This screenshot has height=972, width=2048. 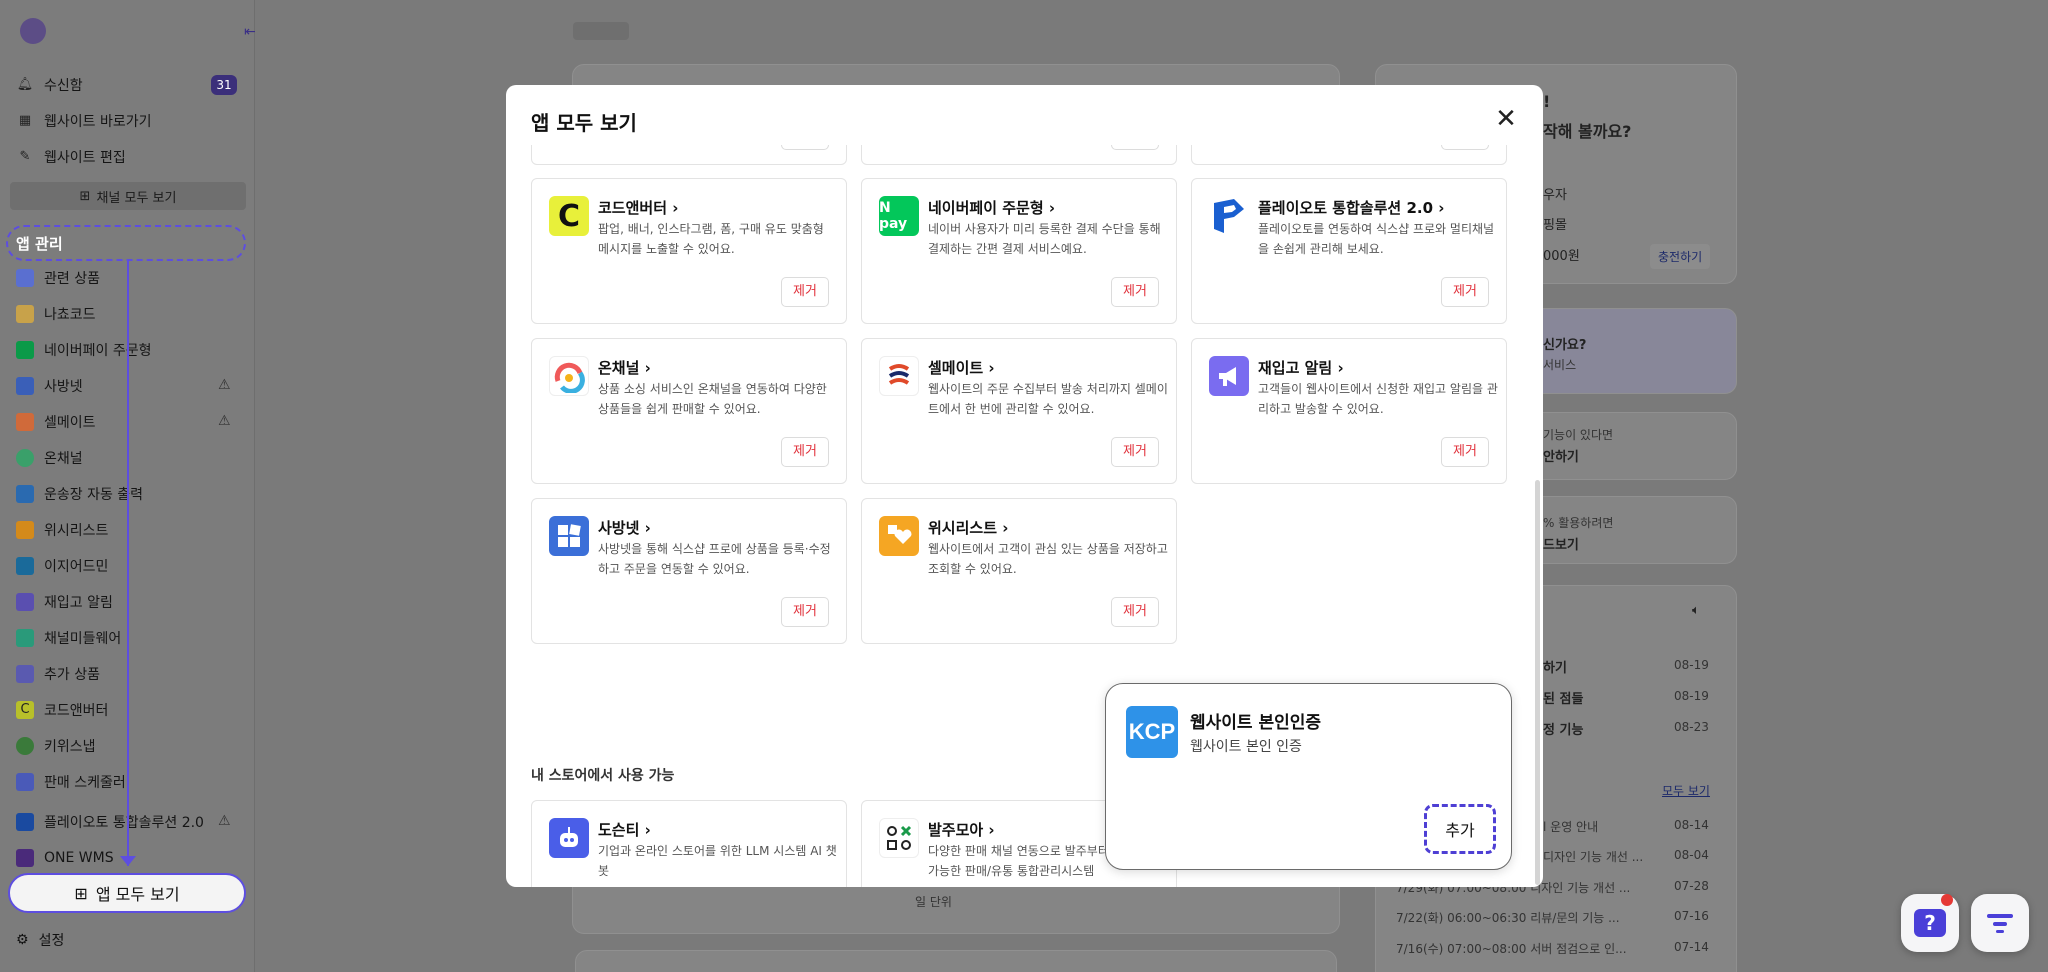 What do you see at coordinates (85, 158) in the screenshot?
I see `sidebar-item-label: 웹사이트 편집` at bounding box center [85, 158].